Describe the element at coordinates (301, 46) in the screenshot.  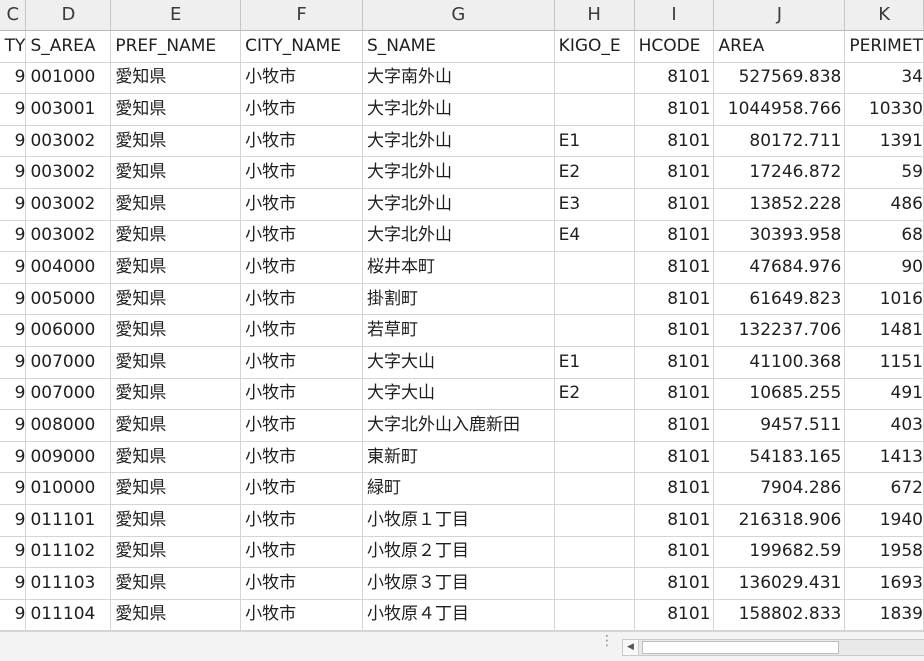
I see `header-cell-f: CITY_NAME` at that location.